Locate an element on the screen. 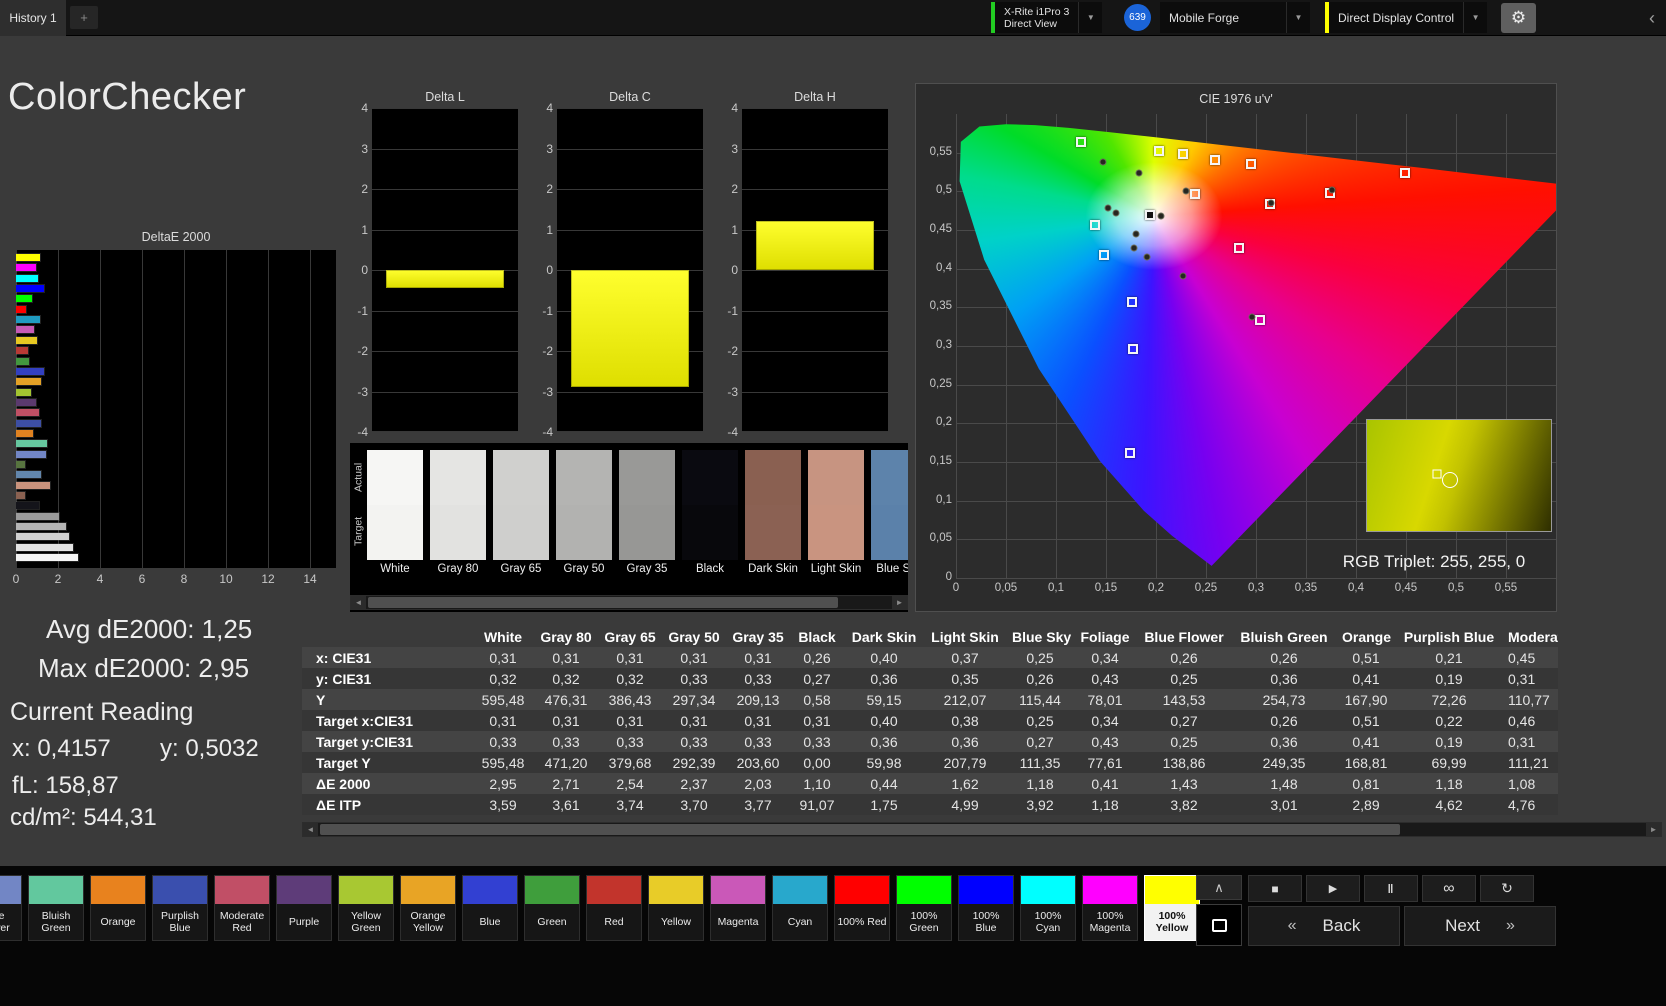 The image size is (1666, 1006). table-cell: 59,98 is located at coordinates (884, 762).